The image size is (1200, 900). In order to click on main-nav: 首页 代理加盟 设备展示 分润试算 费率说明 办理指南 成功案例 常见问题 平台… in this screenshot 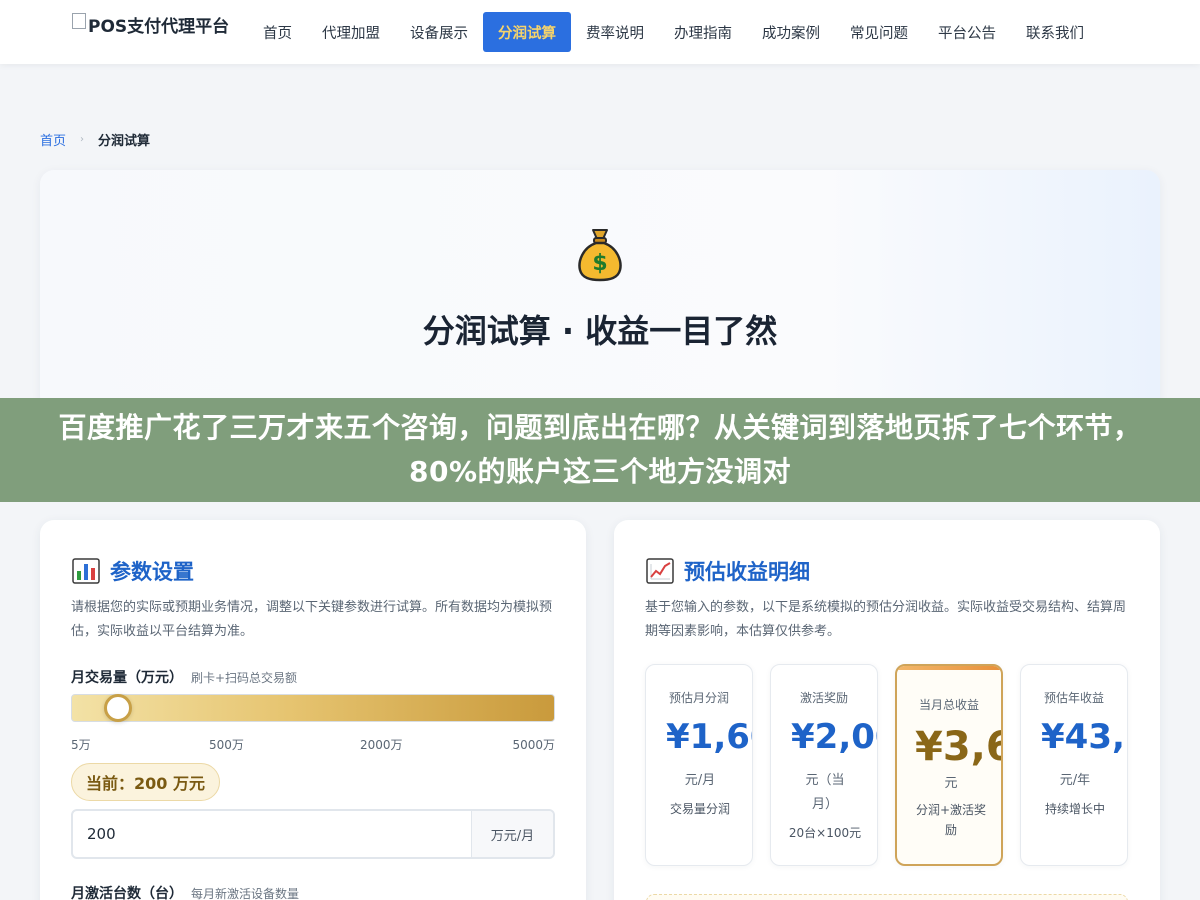, I will do `click(673, 32)`.